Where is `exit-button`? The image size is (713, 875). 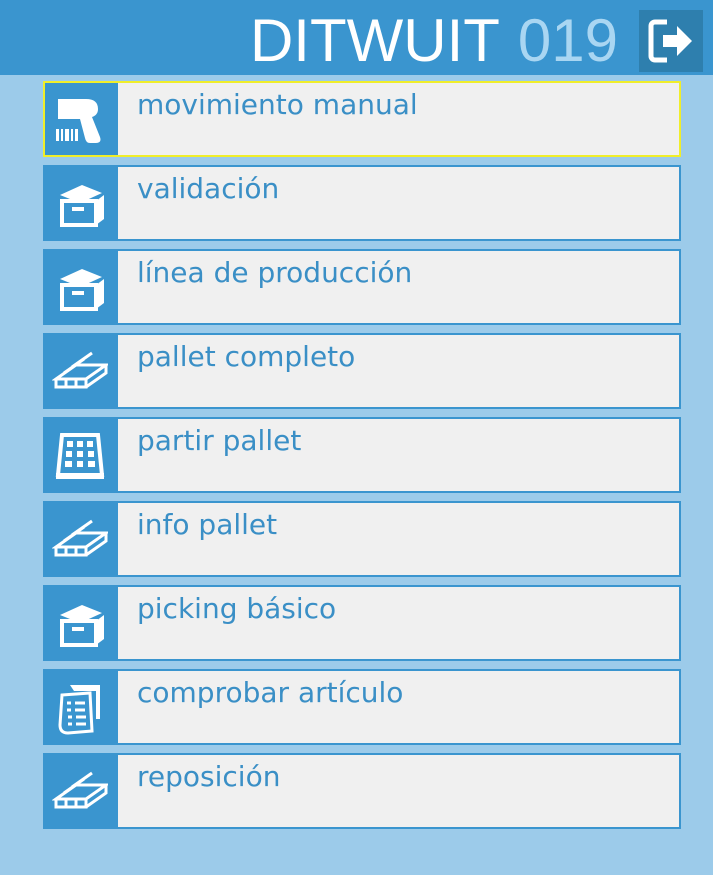 exit-button is located at coordinates (671, 41).